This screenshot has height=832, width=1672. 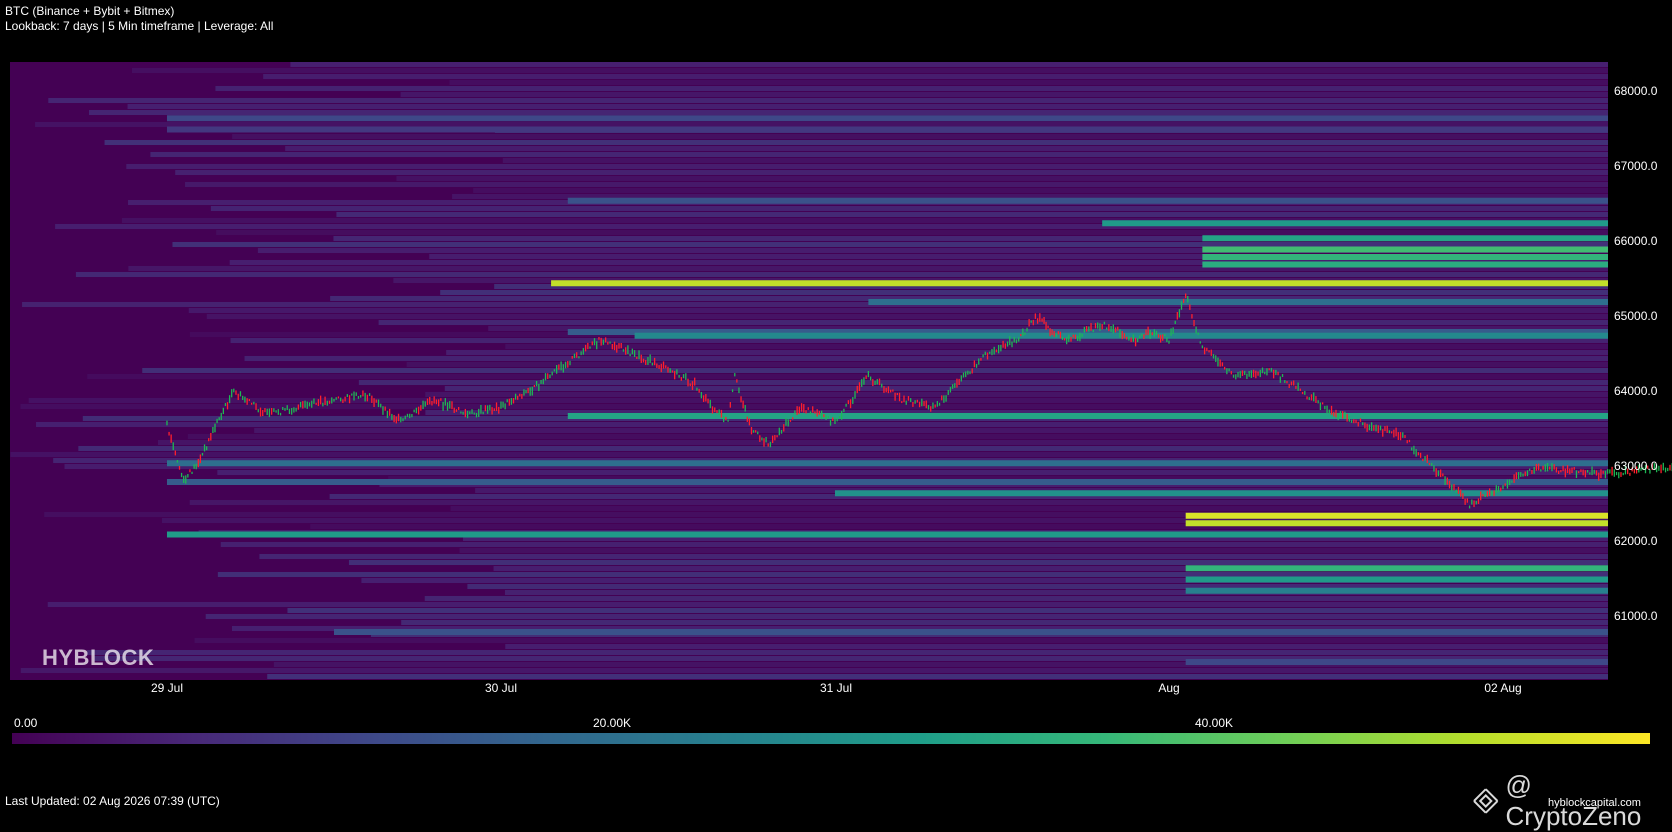 I want to click on site-url: hyblockcapital.com, so click(x=1594, y=803).